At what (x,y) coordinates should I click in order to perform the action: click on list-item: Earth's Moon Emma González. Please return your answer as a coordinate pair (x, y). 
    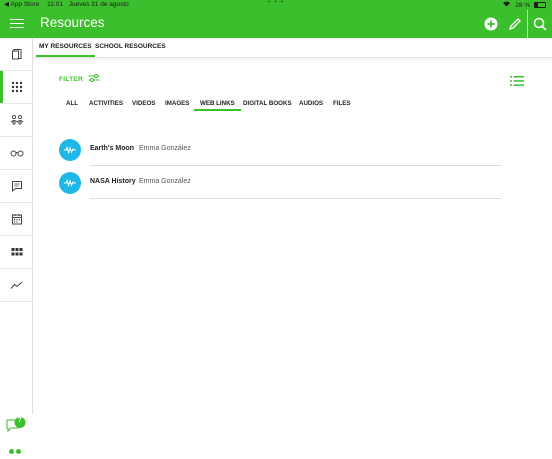
    Looking at the image, I should click on (280, 150).